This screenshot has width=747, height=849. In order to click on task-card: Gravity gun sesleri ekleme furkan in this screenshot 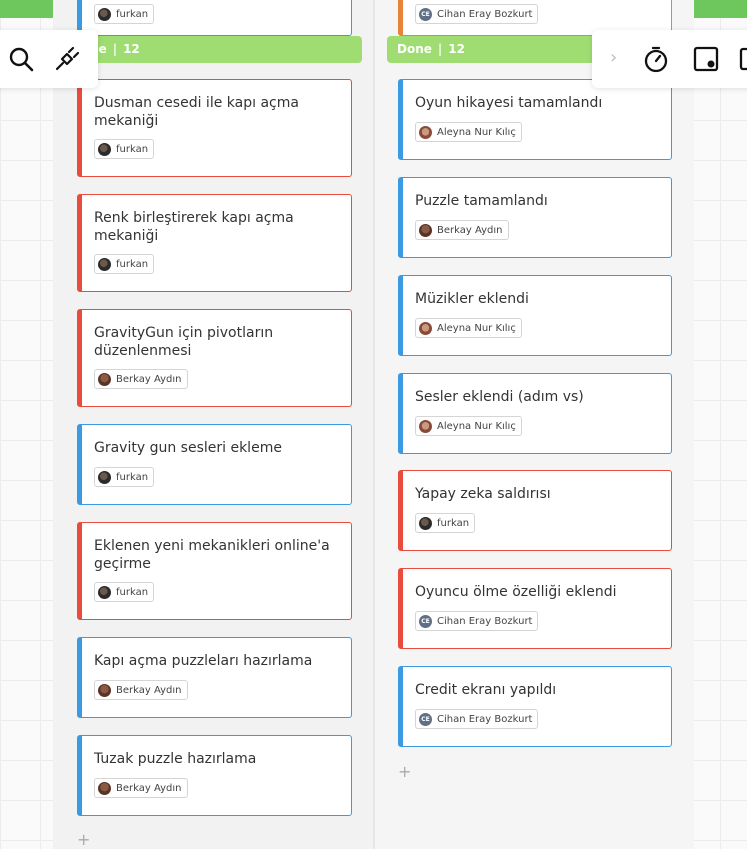, I will do `click(214, 464)`.